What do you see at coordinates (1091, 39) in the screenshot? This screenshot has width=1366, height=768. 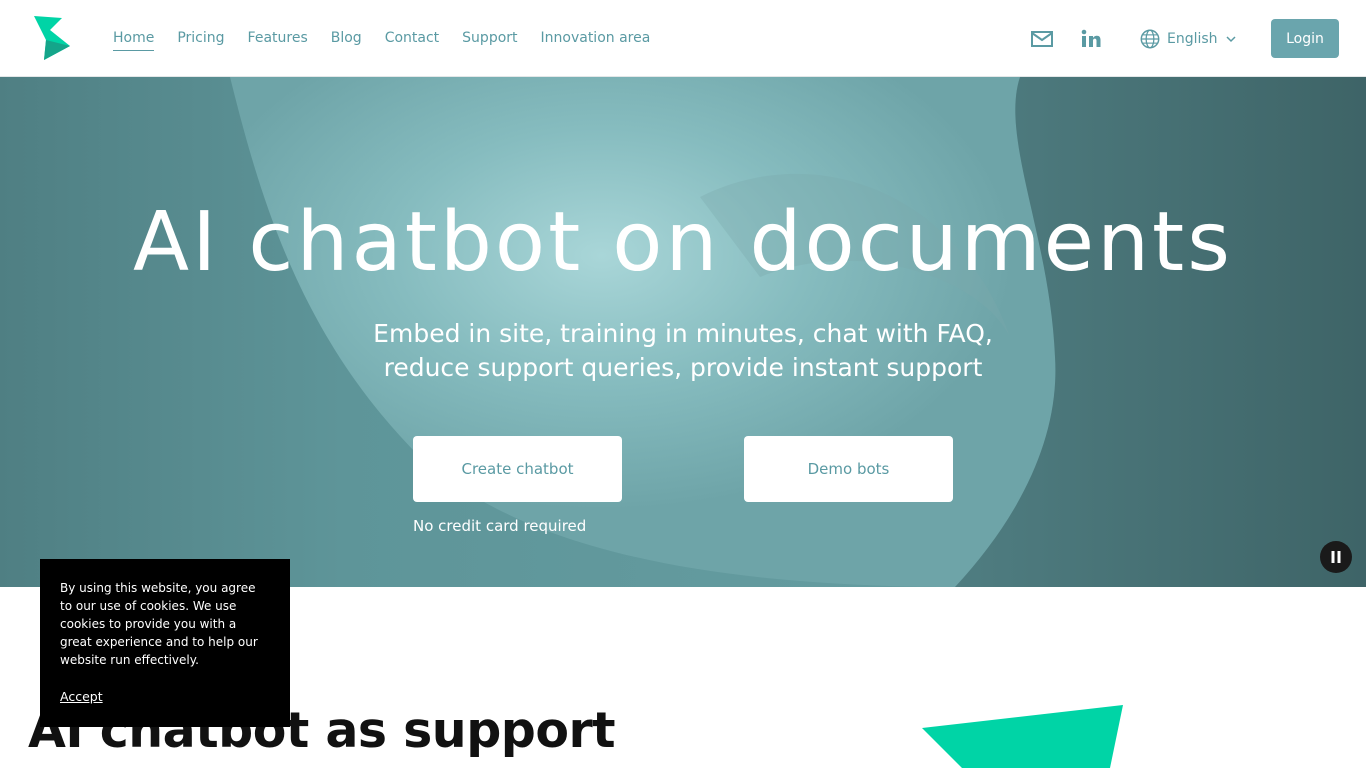 I see `linkedin-icon` at bounding box center [1091, 39].